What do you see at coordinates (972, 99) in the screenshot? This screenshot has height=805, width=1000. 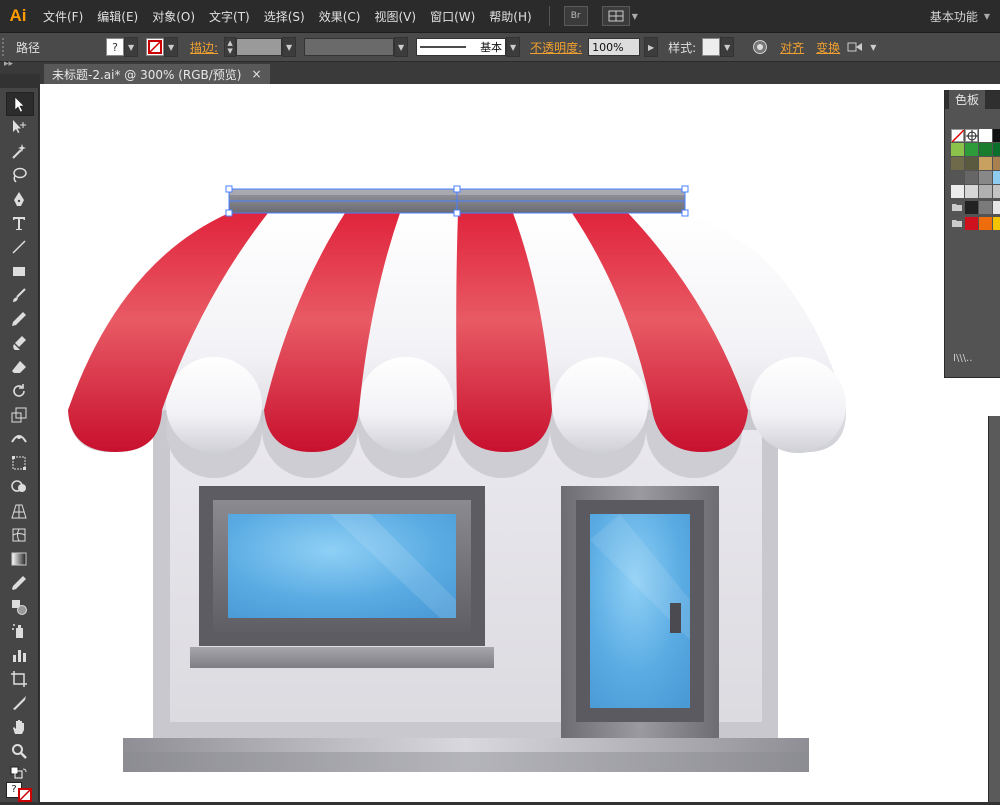 I see `swatches-panel-tab: 色板` at bounding box center [972, 99].